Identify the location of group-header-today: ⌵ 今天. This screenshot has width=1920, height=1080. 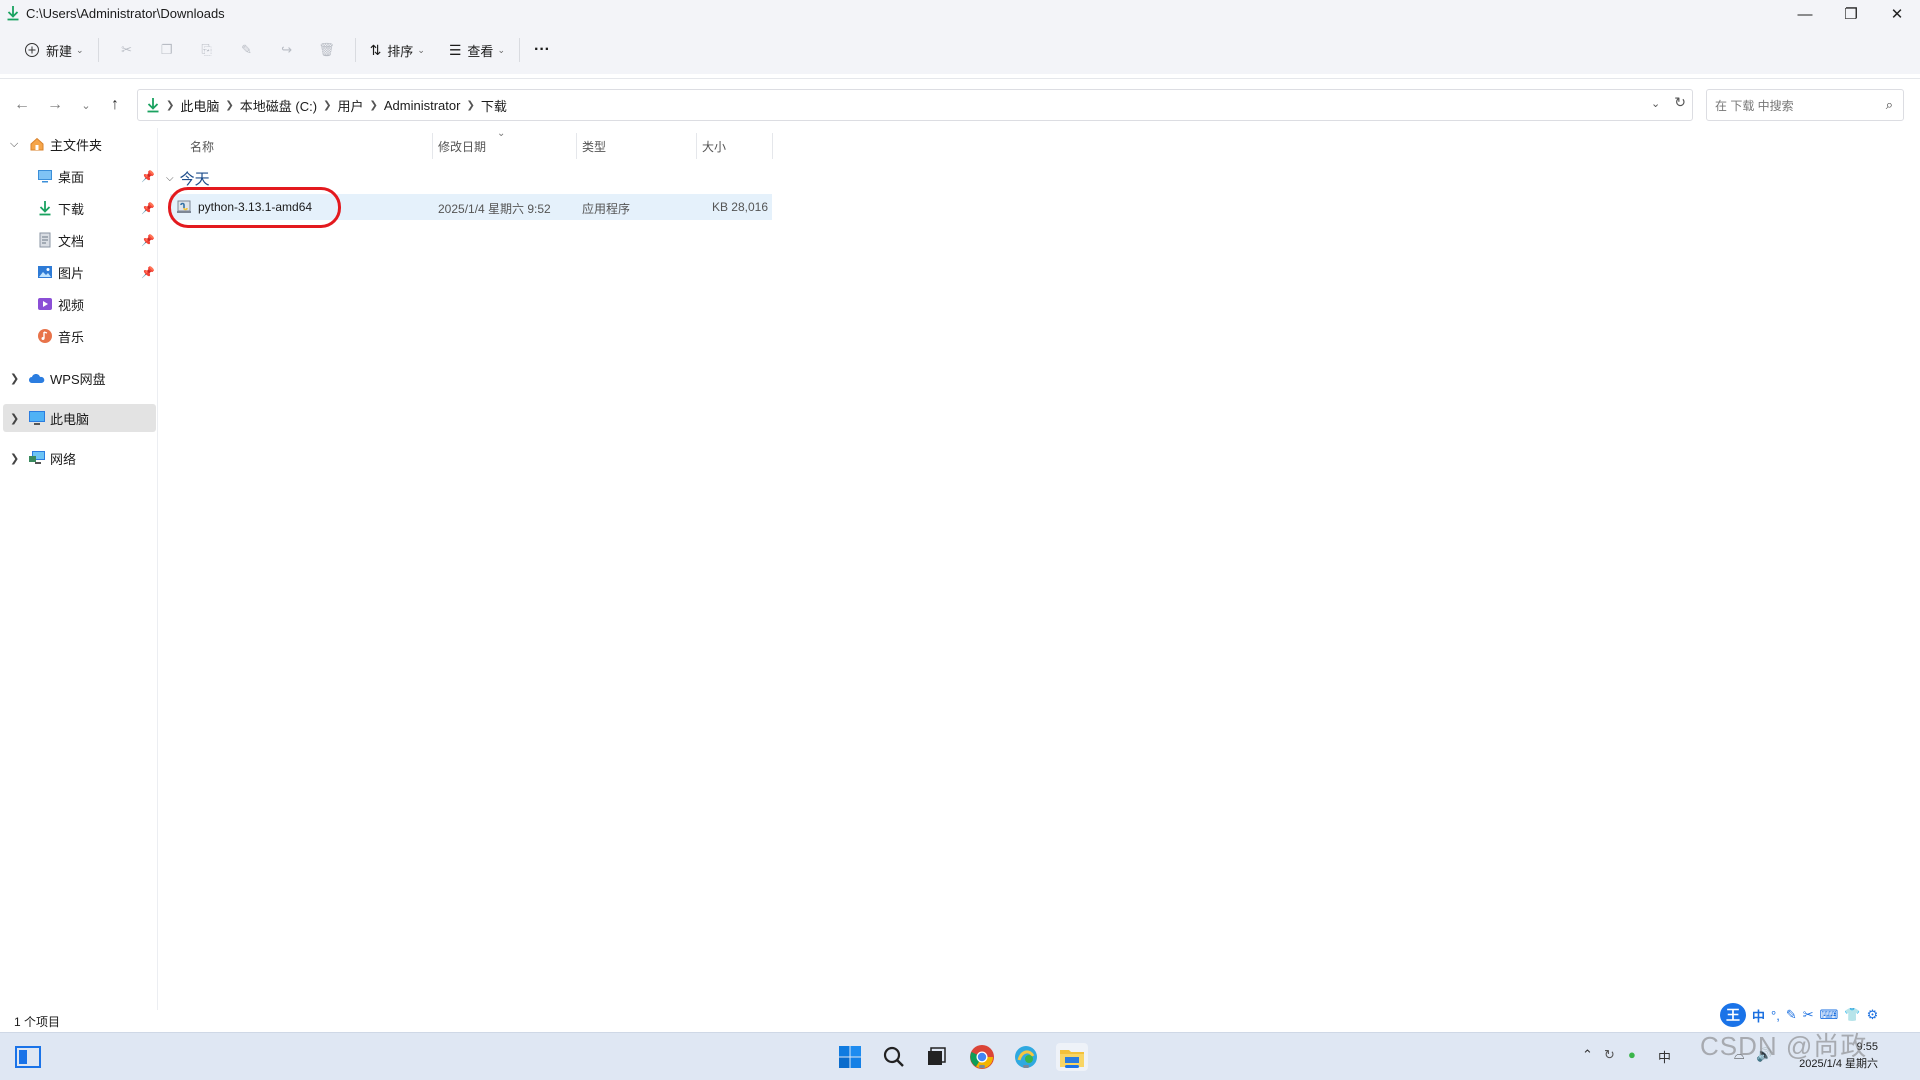
(188, 178).